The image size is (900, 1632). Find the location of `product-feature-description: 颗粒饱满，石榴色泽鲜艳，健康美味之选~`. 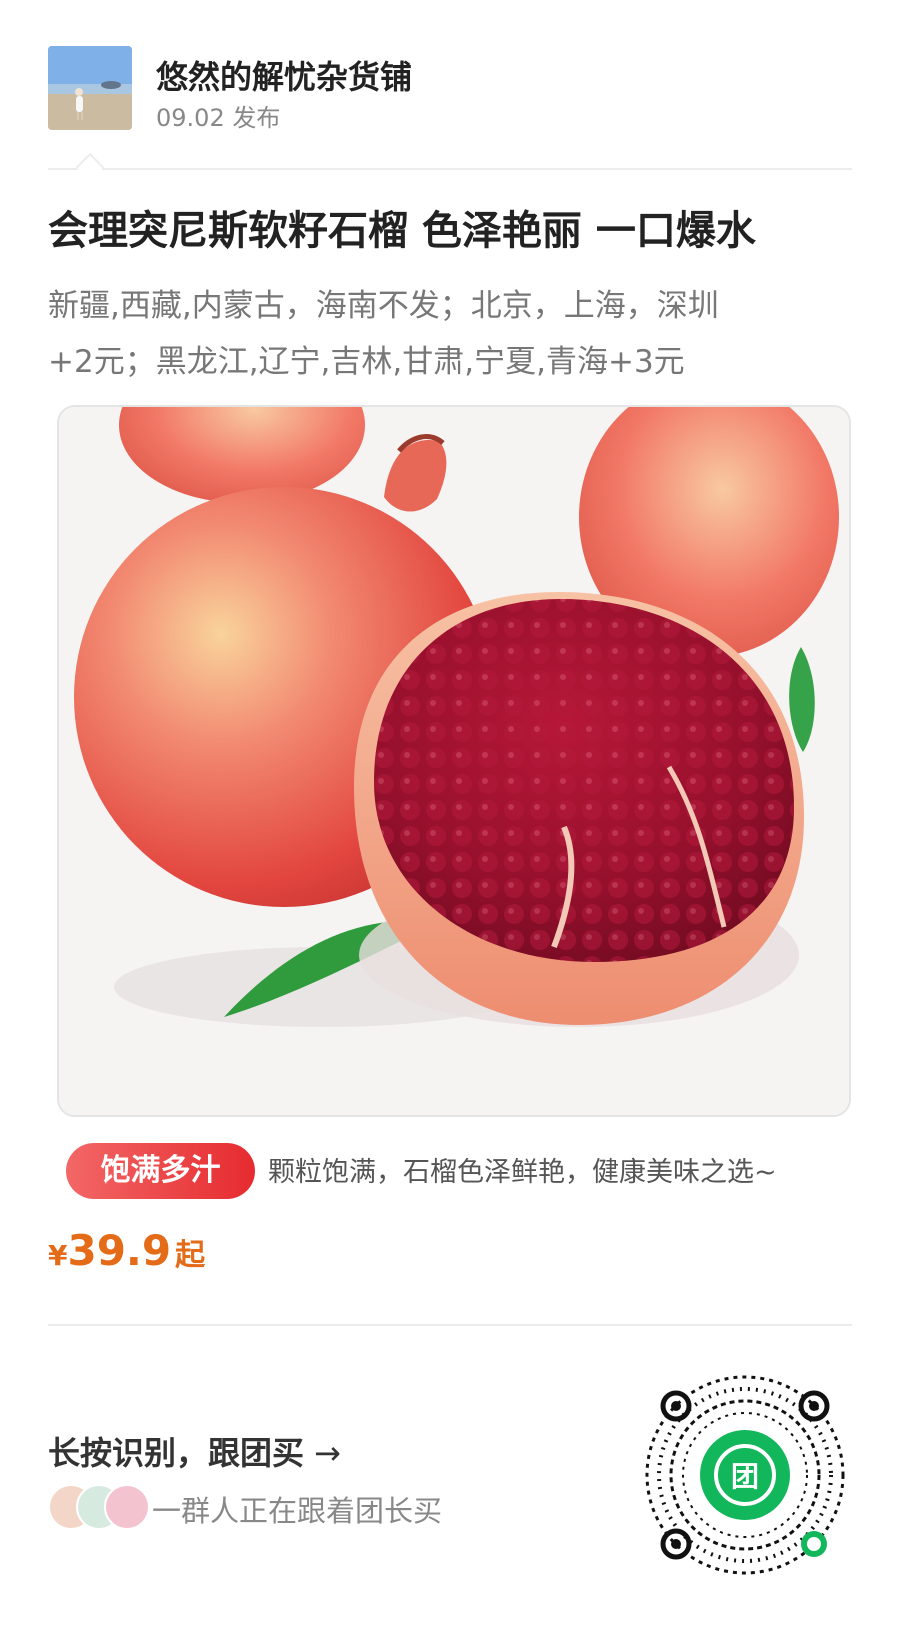

product-feature-description: 颗粒饱满，石榴色泽鲜艳，健康美味之选~ is located at coordinates (522, 1172).